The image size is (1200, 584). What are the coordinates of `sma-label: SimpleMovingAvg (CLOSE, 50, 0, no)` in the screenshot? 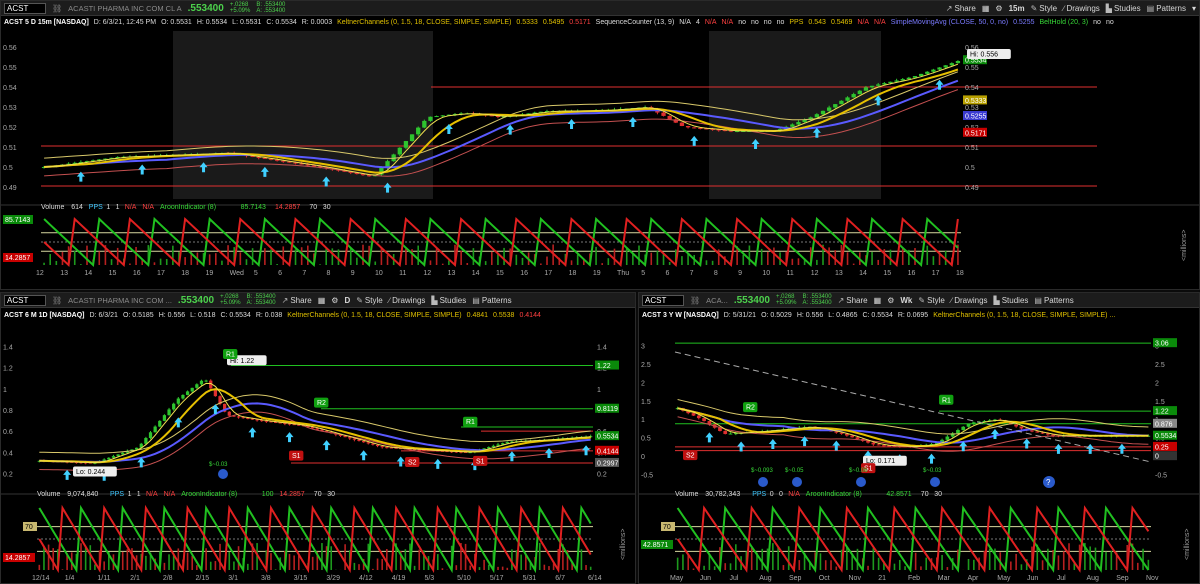 It's located at (949, 22).